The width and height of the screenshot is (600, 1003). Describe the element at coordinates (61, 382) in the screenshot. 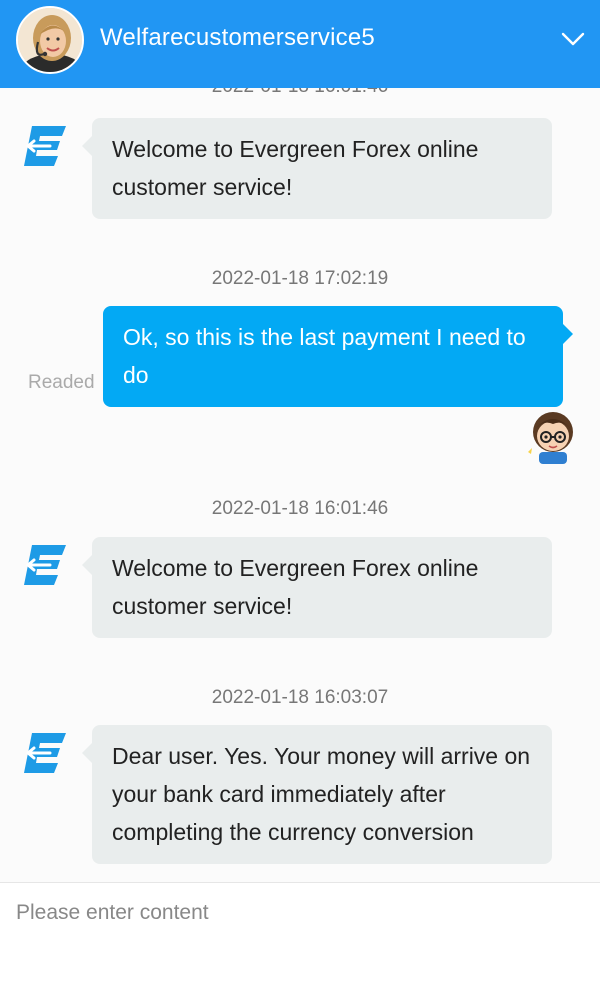

I see `read-status: Readed` at that location.